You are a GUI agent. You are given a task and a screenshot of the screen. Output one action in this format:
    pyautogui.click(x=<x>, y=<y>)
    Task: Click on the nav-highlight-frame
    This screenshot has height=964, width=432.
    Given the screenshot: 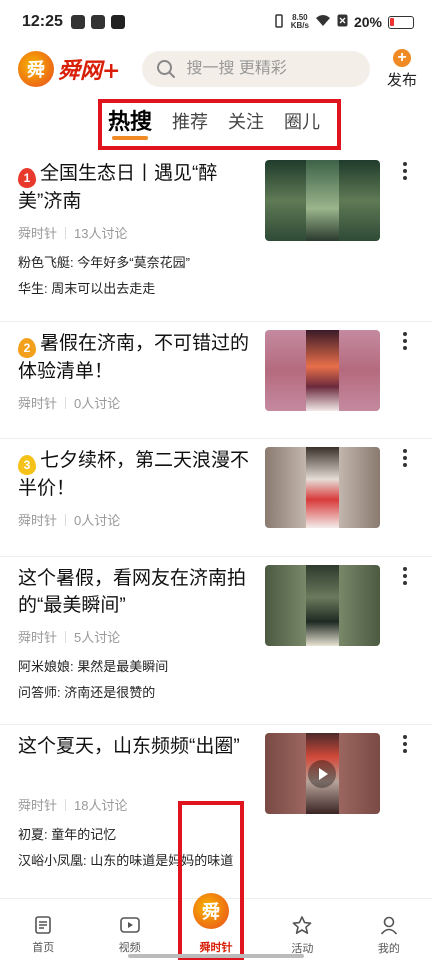 What is the action you would take?
    pyautogui.click(x=211, y=880)
    